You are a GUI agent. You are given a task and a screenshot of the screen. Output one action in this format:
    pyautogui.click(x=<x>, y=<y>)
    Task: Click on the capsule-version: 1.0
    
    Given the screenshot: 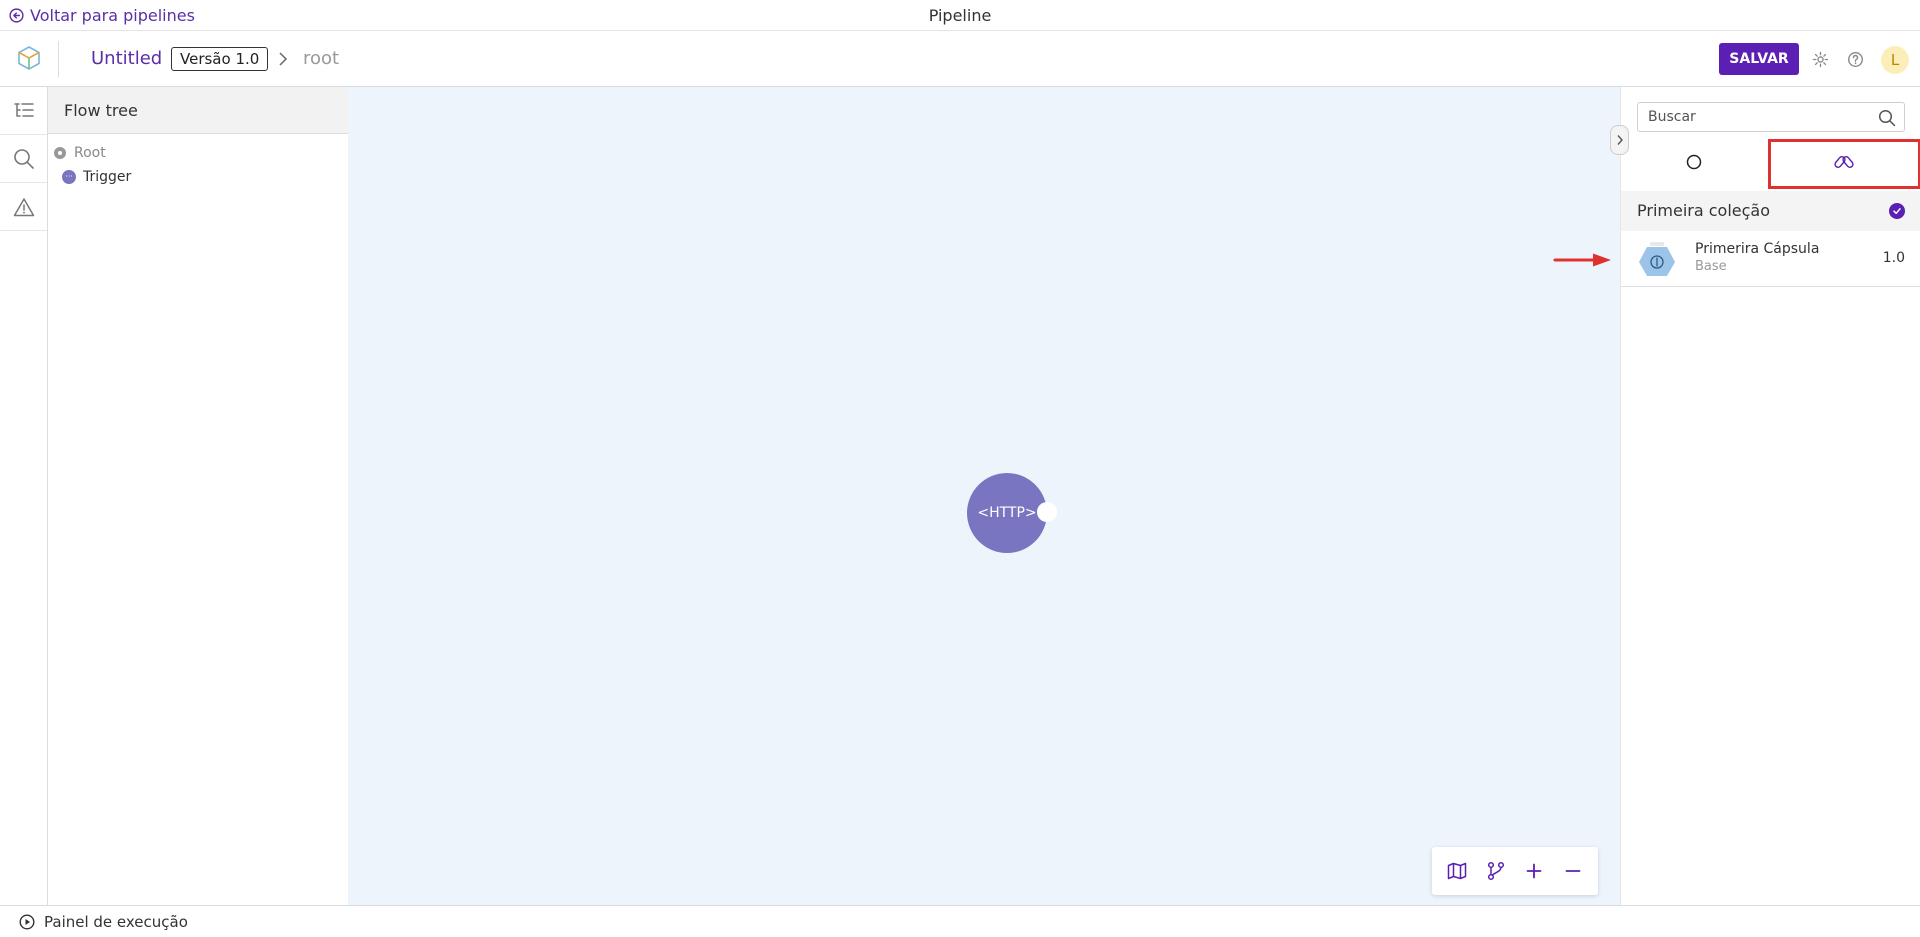 What is the action you would take?
    pyautogui.click(x=1893, y=258)
    